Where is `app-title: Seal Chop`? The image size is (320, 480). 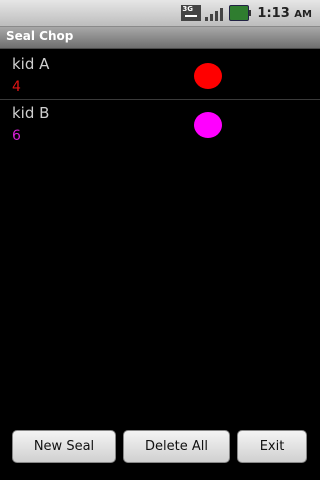
app-title: Seal Chop is located at coordinates (40, 36).